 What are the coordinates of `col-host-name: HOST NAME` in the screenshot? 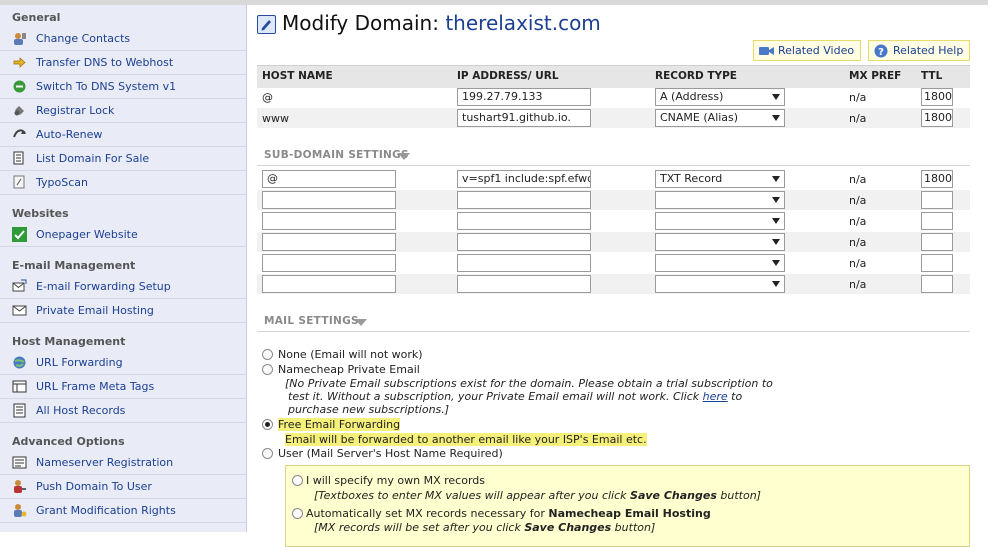 It's located at (297, 76).